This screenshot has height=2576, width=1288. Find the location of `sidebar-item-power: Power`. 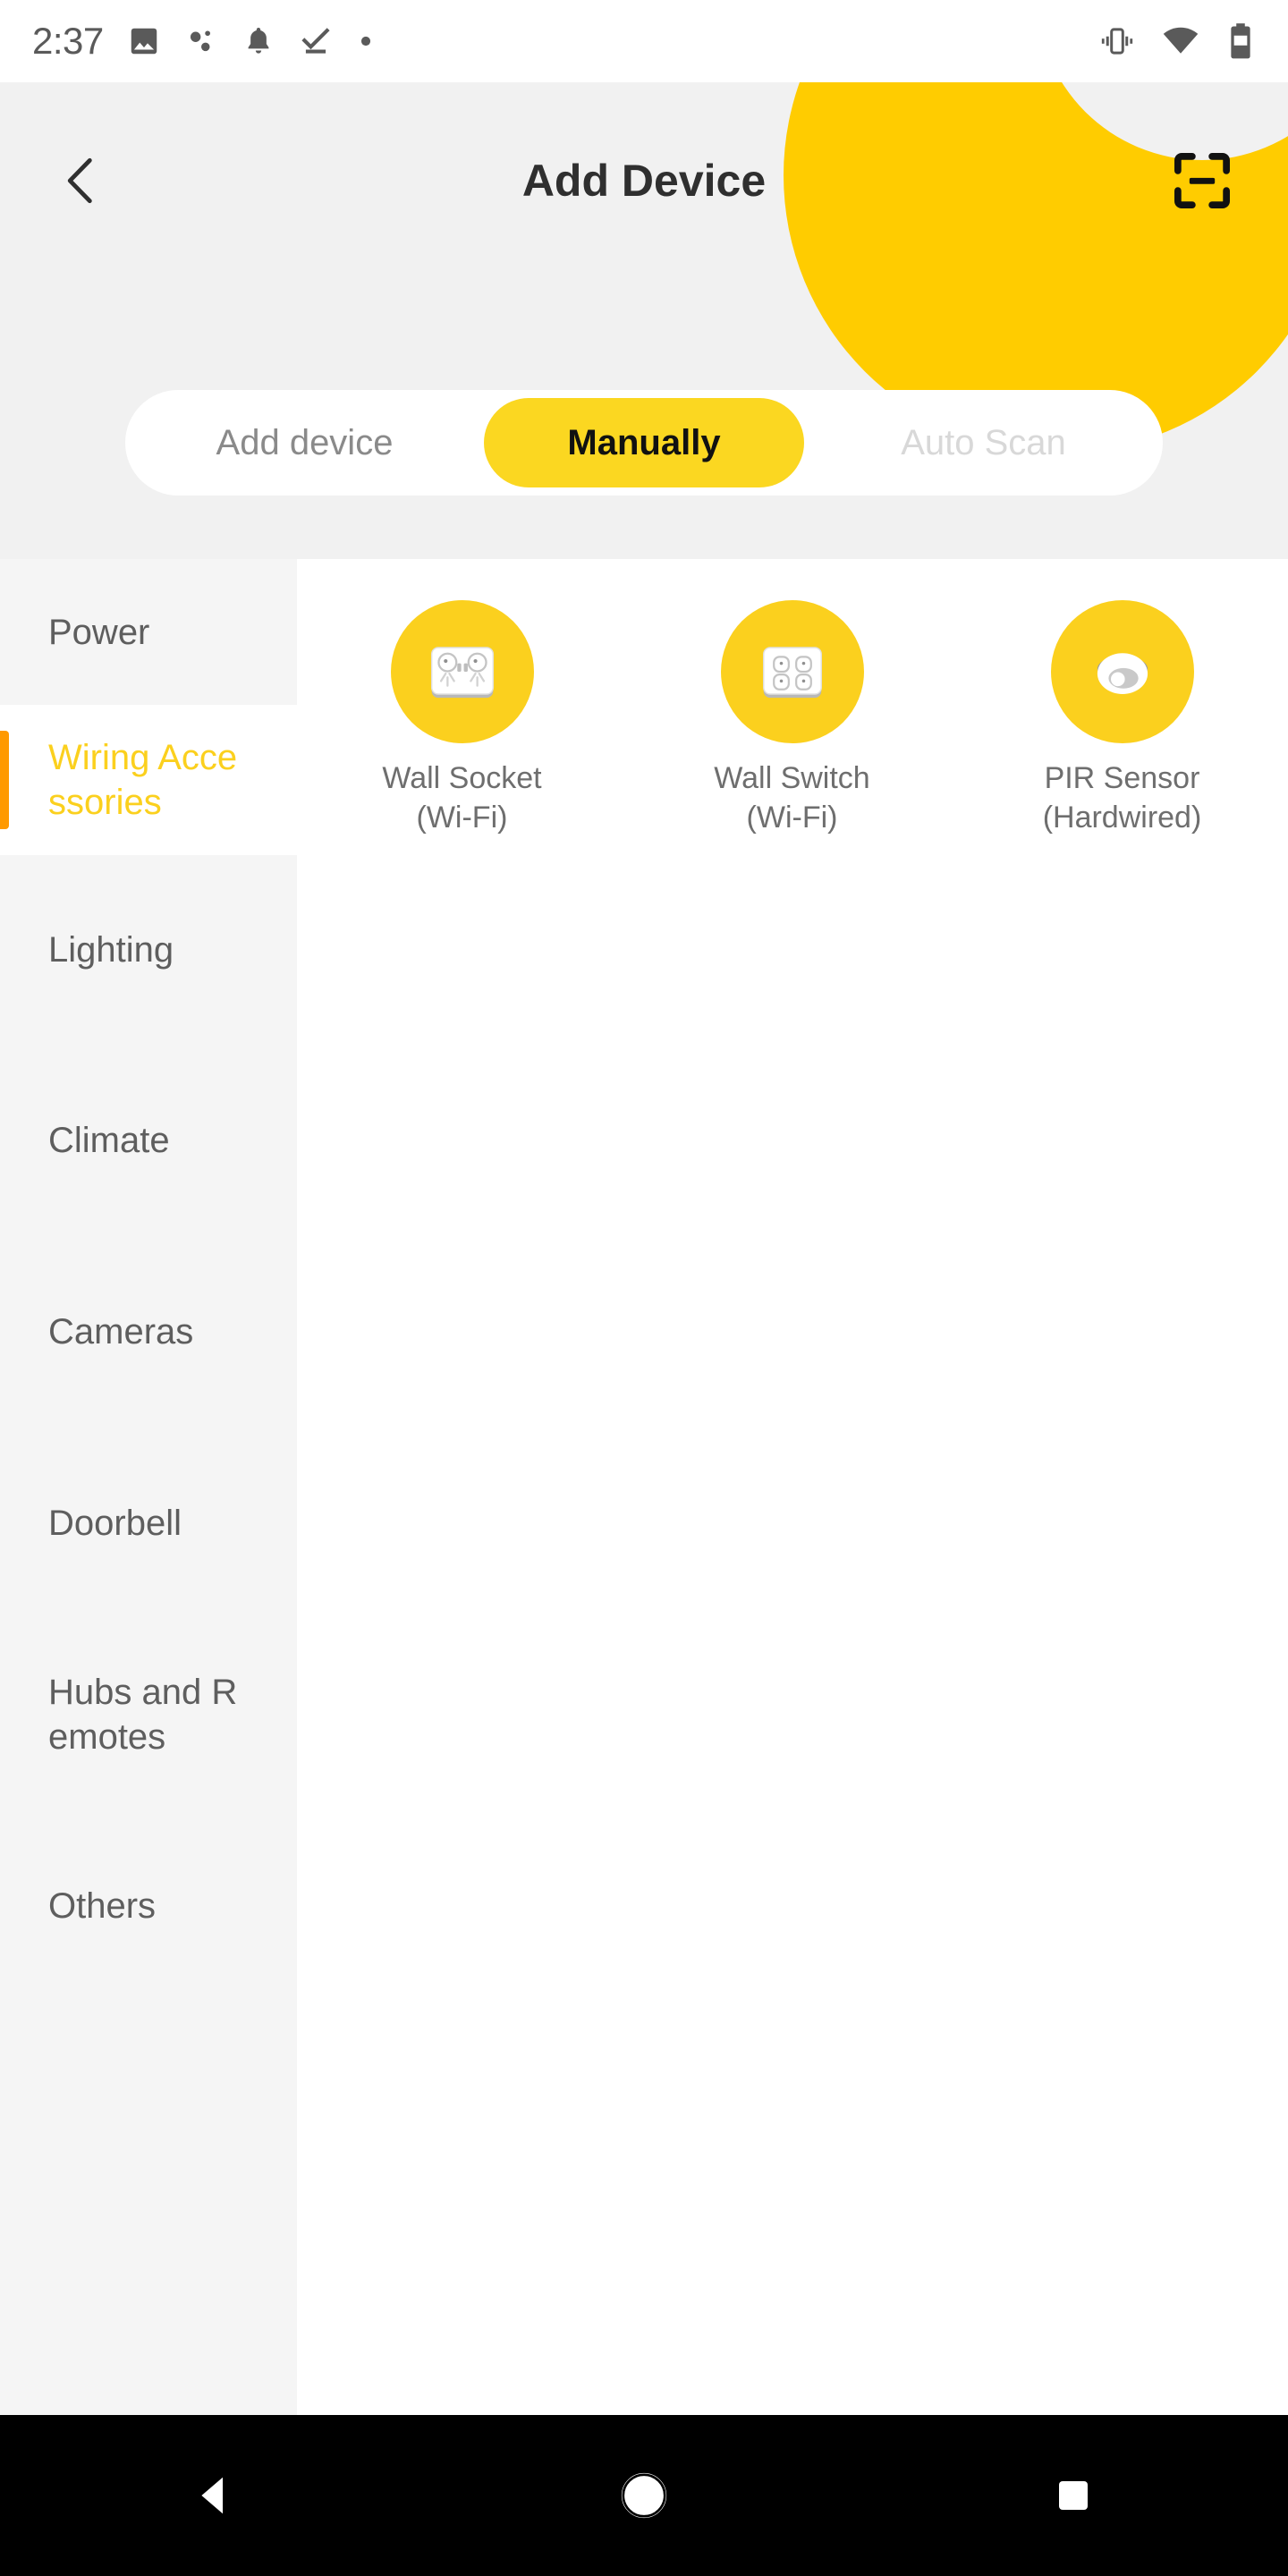

sidebar-item-power: Power is located at coordinates (148, 632).